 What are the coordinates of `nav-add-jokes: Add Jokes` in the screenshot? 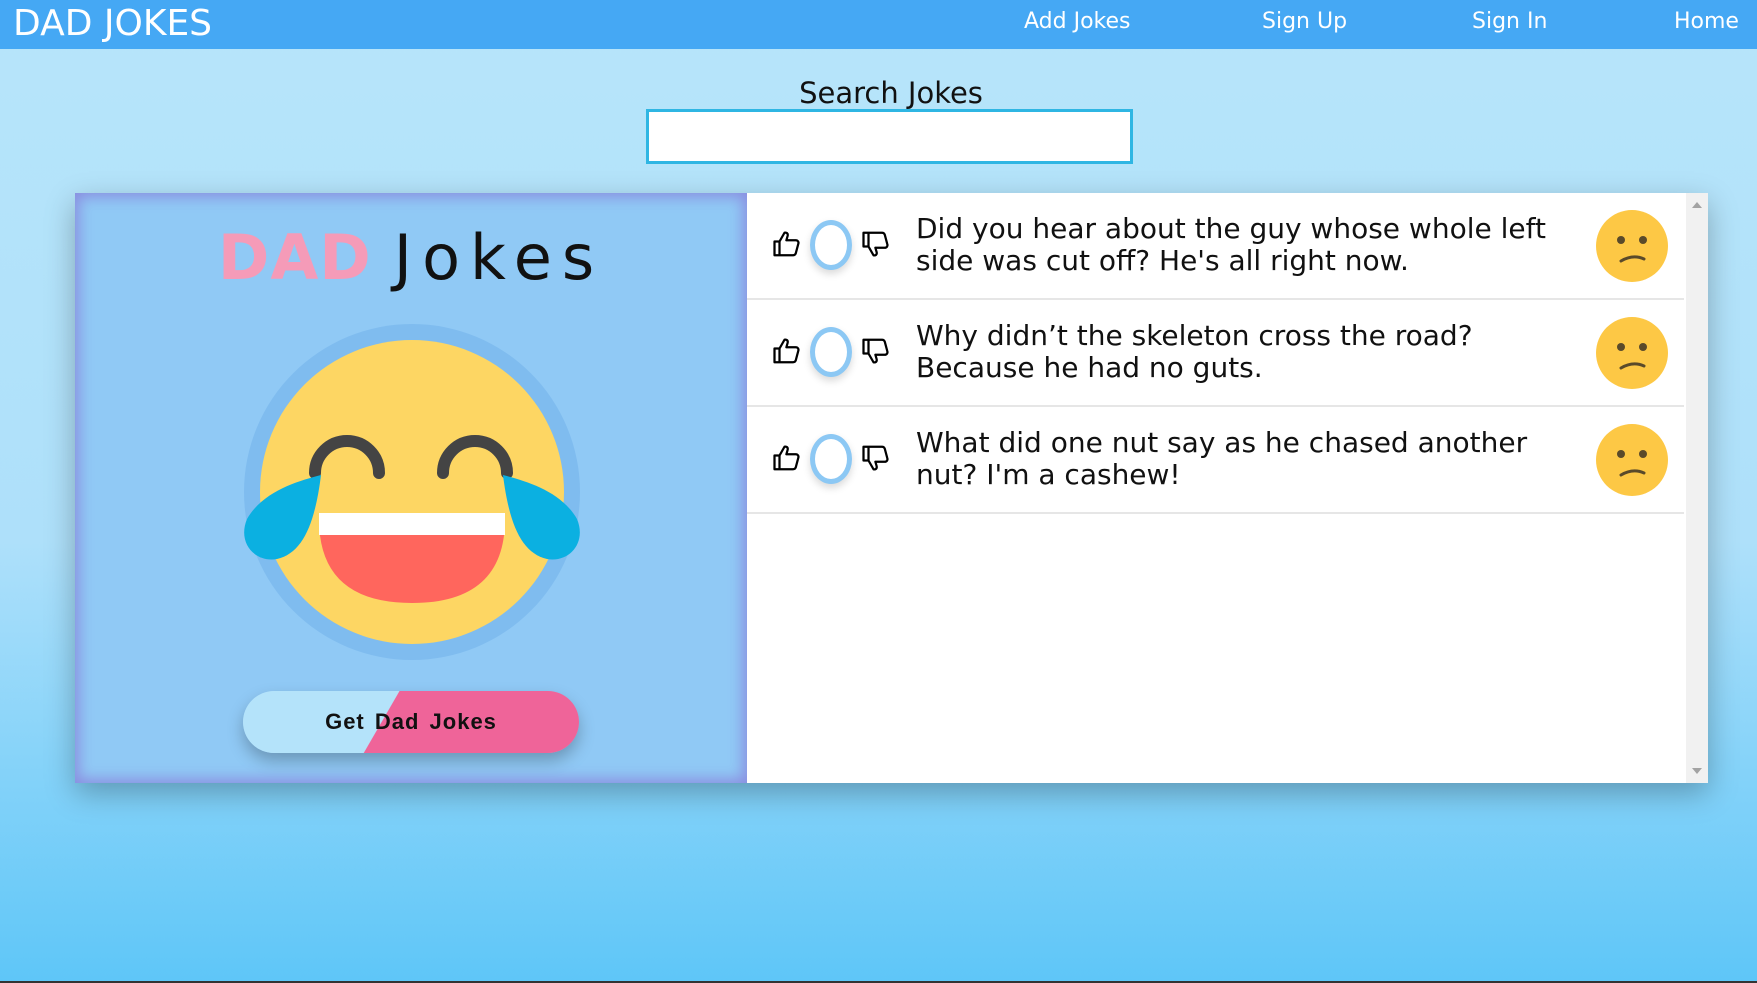 It's located at (1077, 22).